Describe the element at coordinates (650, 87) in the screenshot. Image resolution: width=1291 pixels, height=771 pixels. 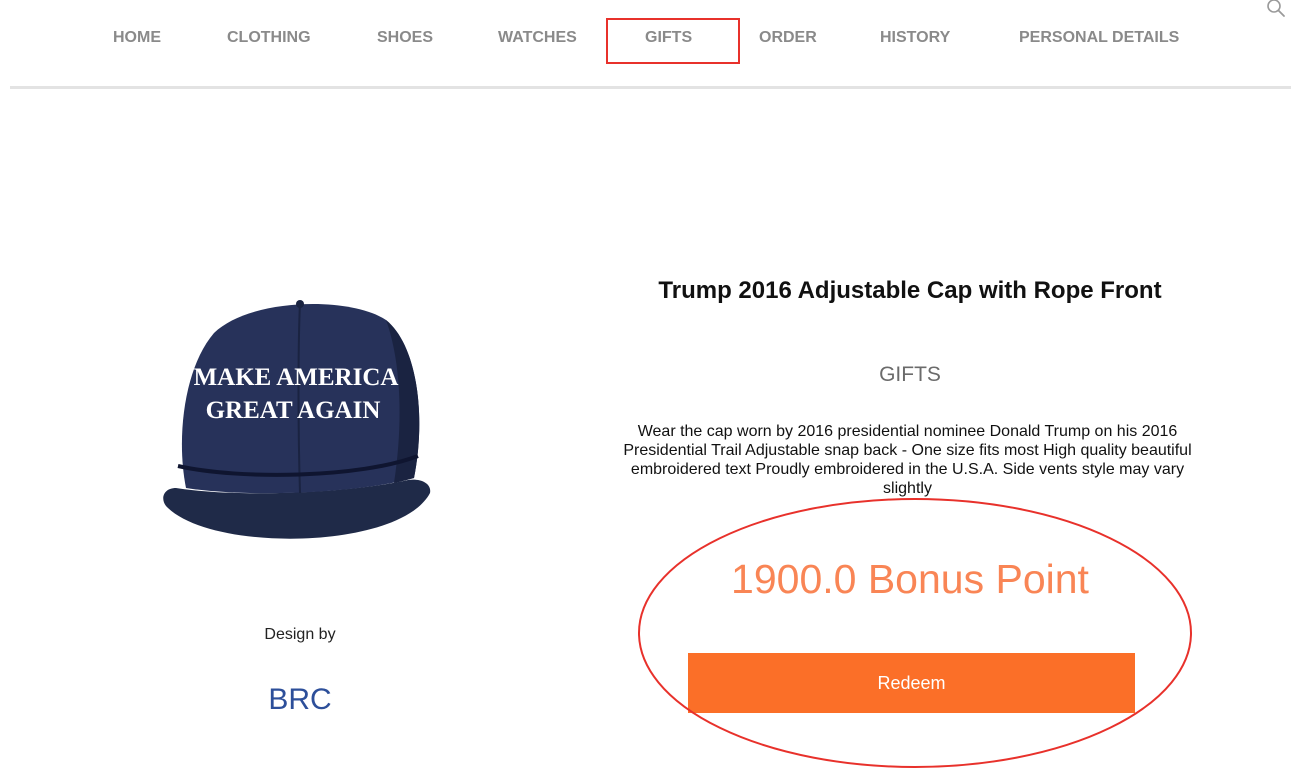
I see `nav-divider` at that location.